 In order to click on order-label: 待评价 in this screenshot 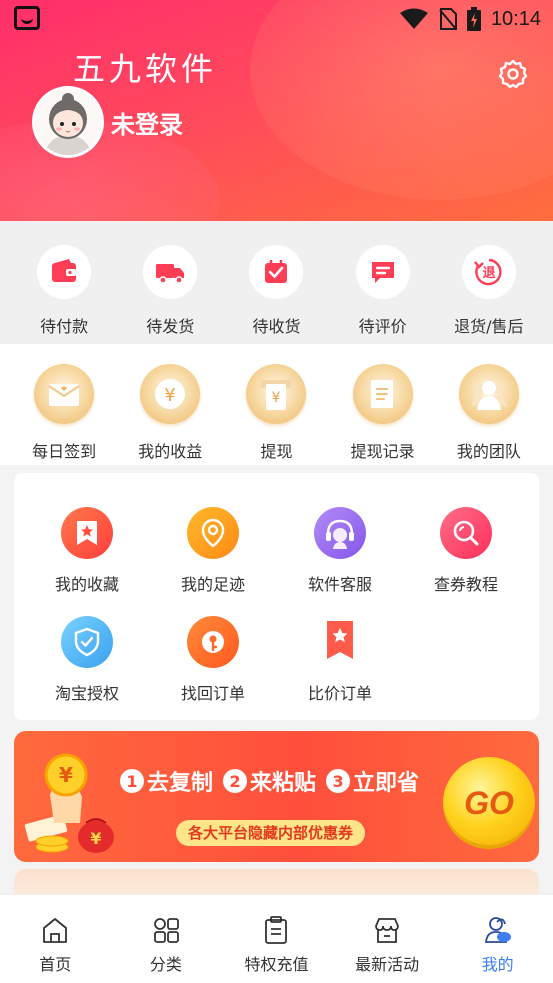, I will do `click(382, 326)`.